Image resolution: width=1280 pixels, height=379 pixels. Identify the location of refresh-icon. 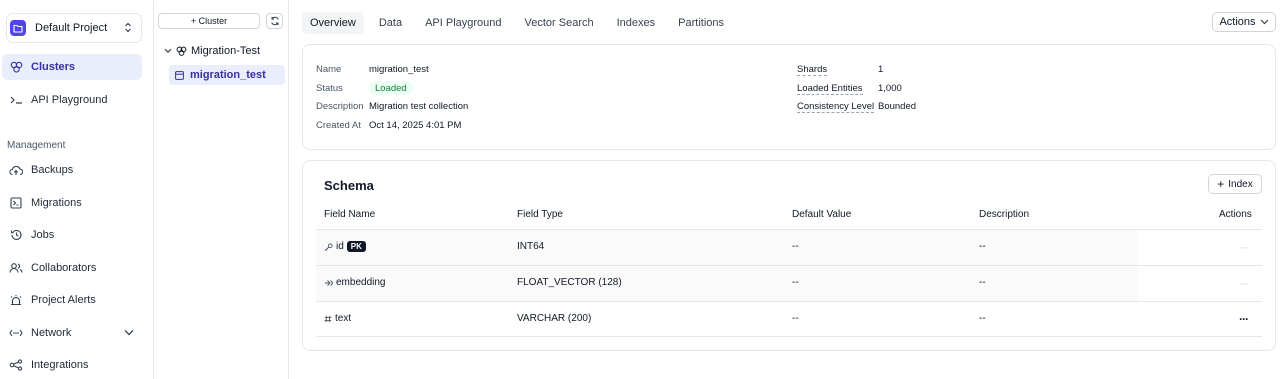
(274, 21).